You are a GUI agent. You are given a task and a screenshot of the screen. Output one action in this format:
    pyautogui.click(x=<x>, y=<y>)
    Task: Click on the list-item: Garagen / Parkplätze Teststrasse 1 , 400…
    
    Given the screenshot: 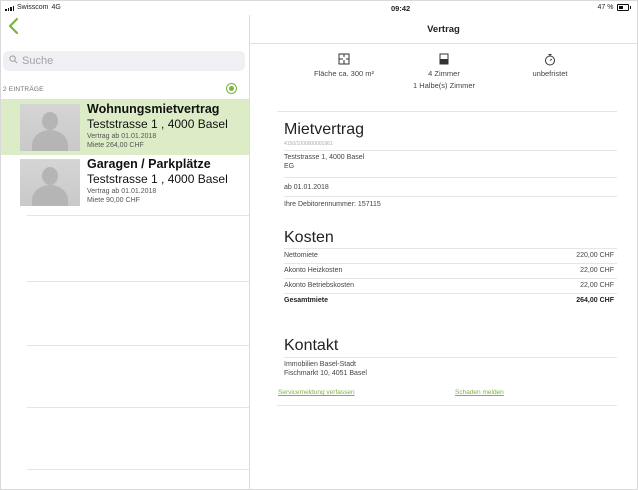 What is the action you would take?
    pyautogui.click(x=125, y=182)
    